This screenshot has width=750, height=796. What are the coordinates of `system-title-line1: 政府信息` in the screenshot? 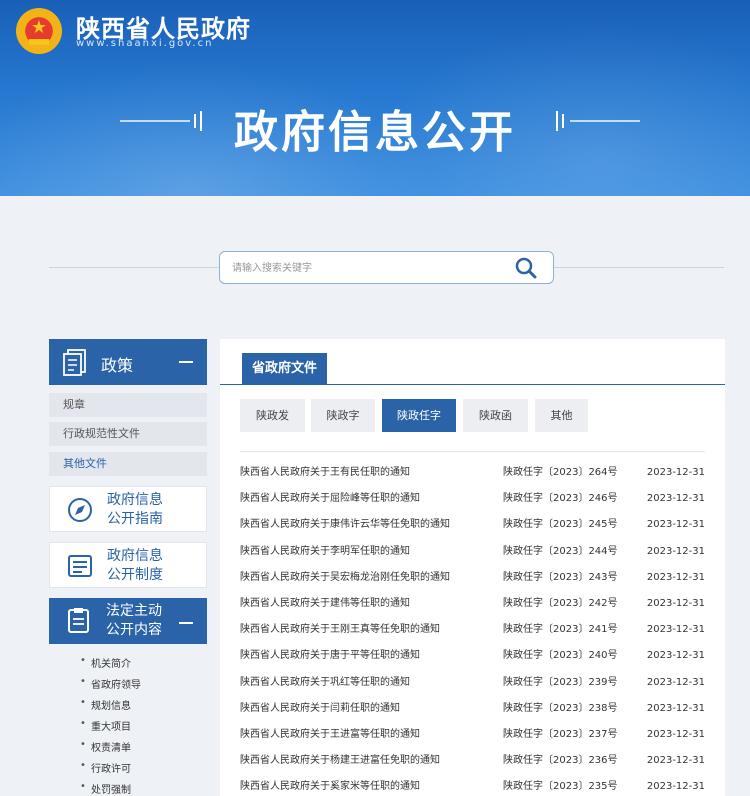 It's located at (135, 556).